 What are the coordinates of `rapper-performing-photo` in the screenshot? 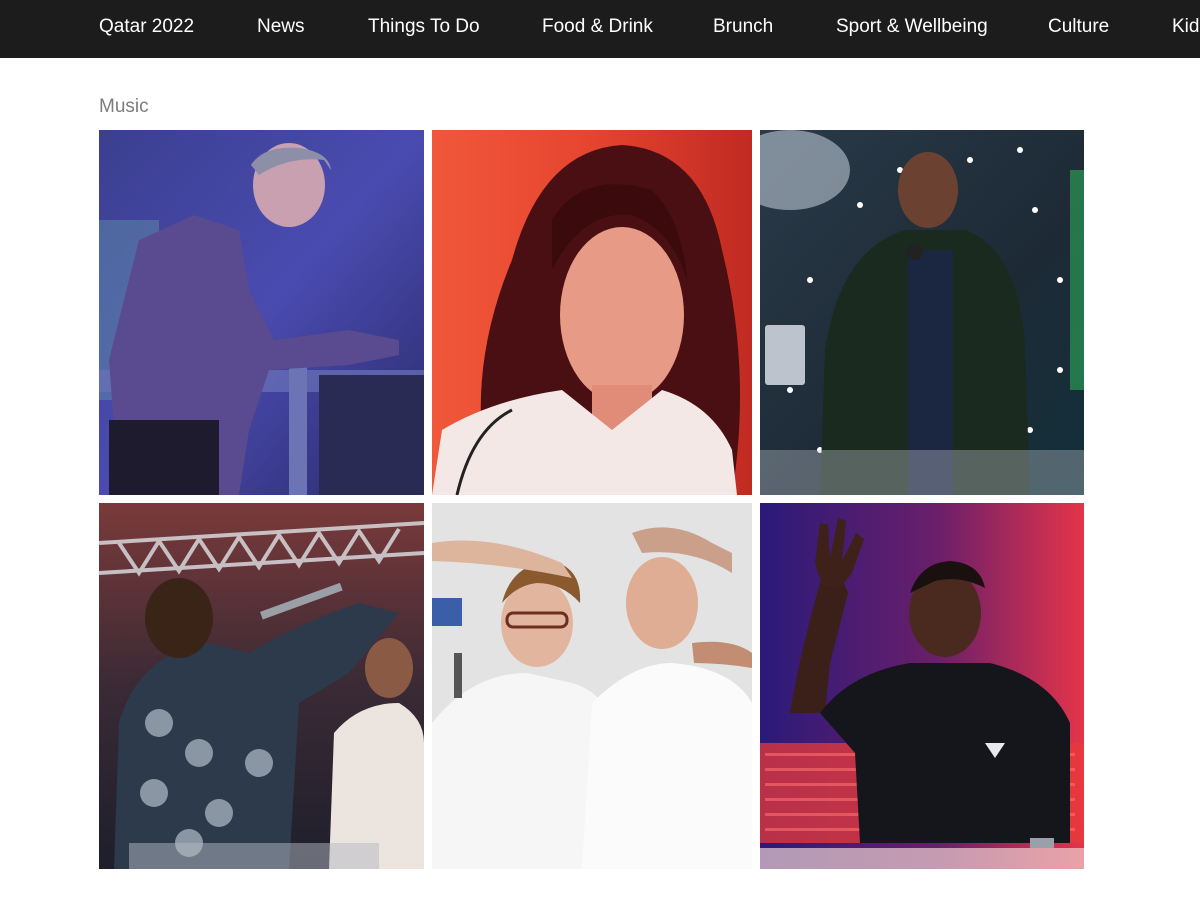 It's located at (261, 686).